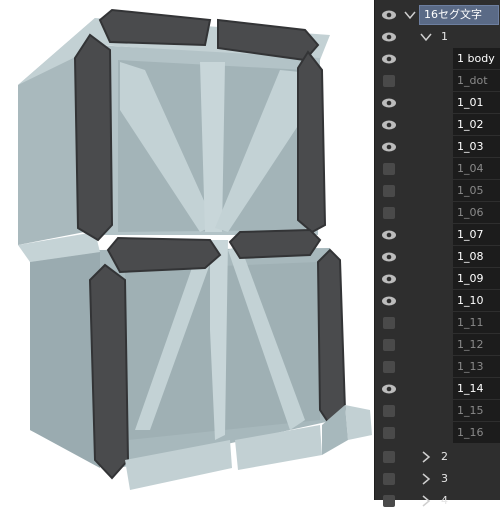  Describe the element at coordinates (437, 389) in the screenshot. I see `layer-row-item: 1_14` at that location.